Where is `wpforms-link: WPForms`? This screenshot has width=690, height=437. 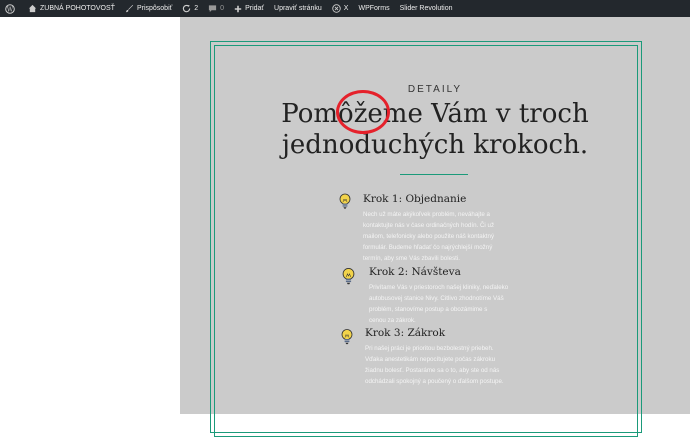 wpforms-link: WPForms is located at coordinates (373, 8).